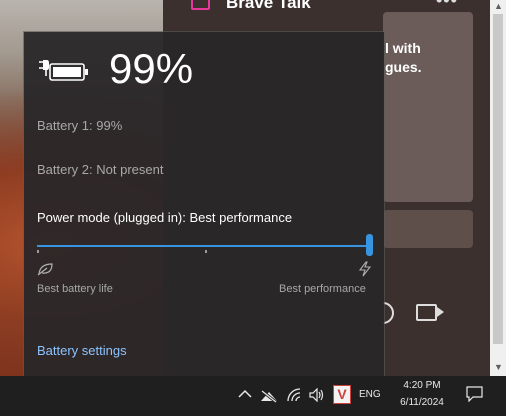 The image size is (506, 416). I want to click on lightning-icon, so click(365, 269).